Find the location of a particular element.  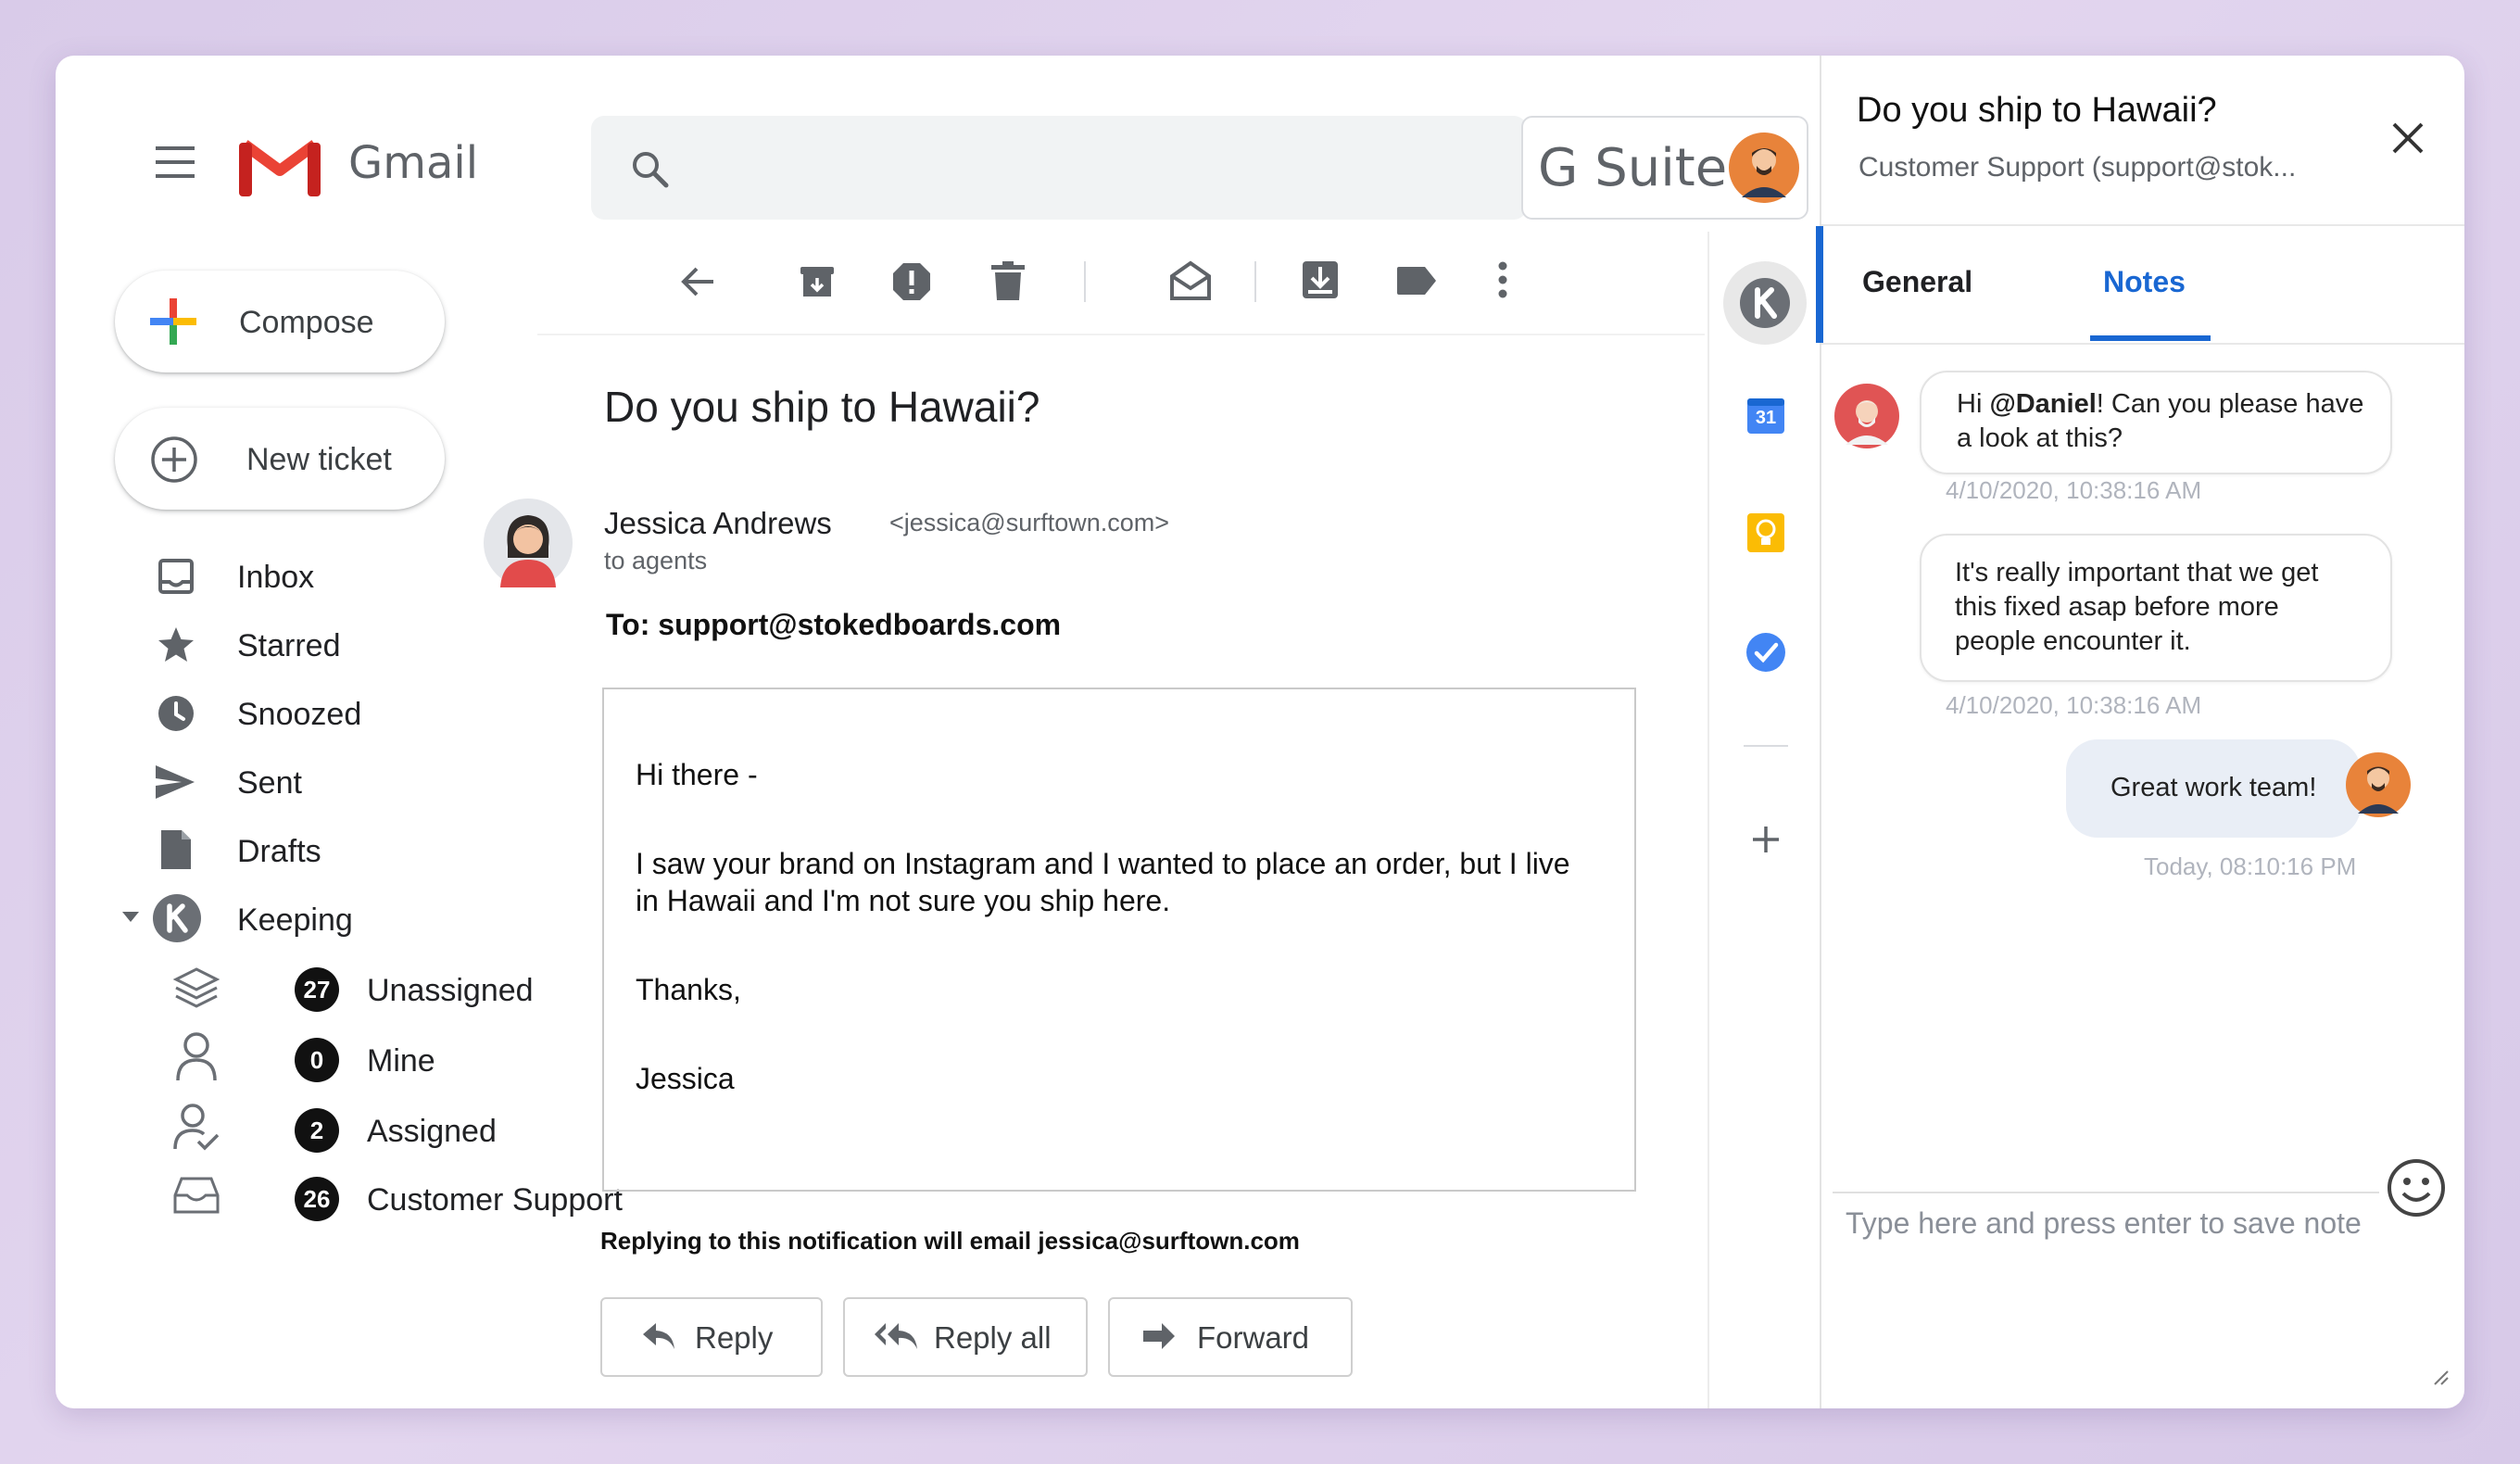

gsuite-account-box: G Suite is located at coordinates (1664, 168).